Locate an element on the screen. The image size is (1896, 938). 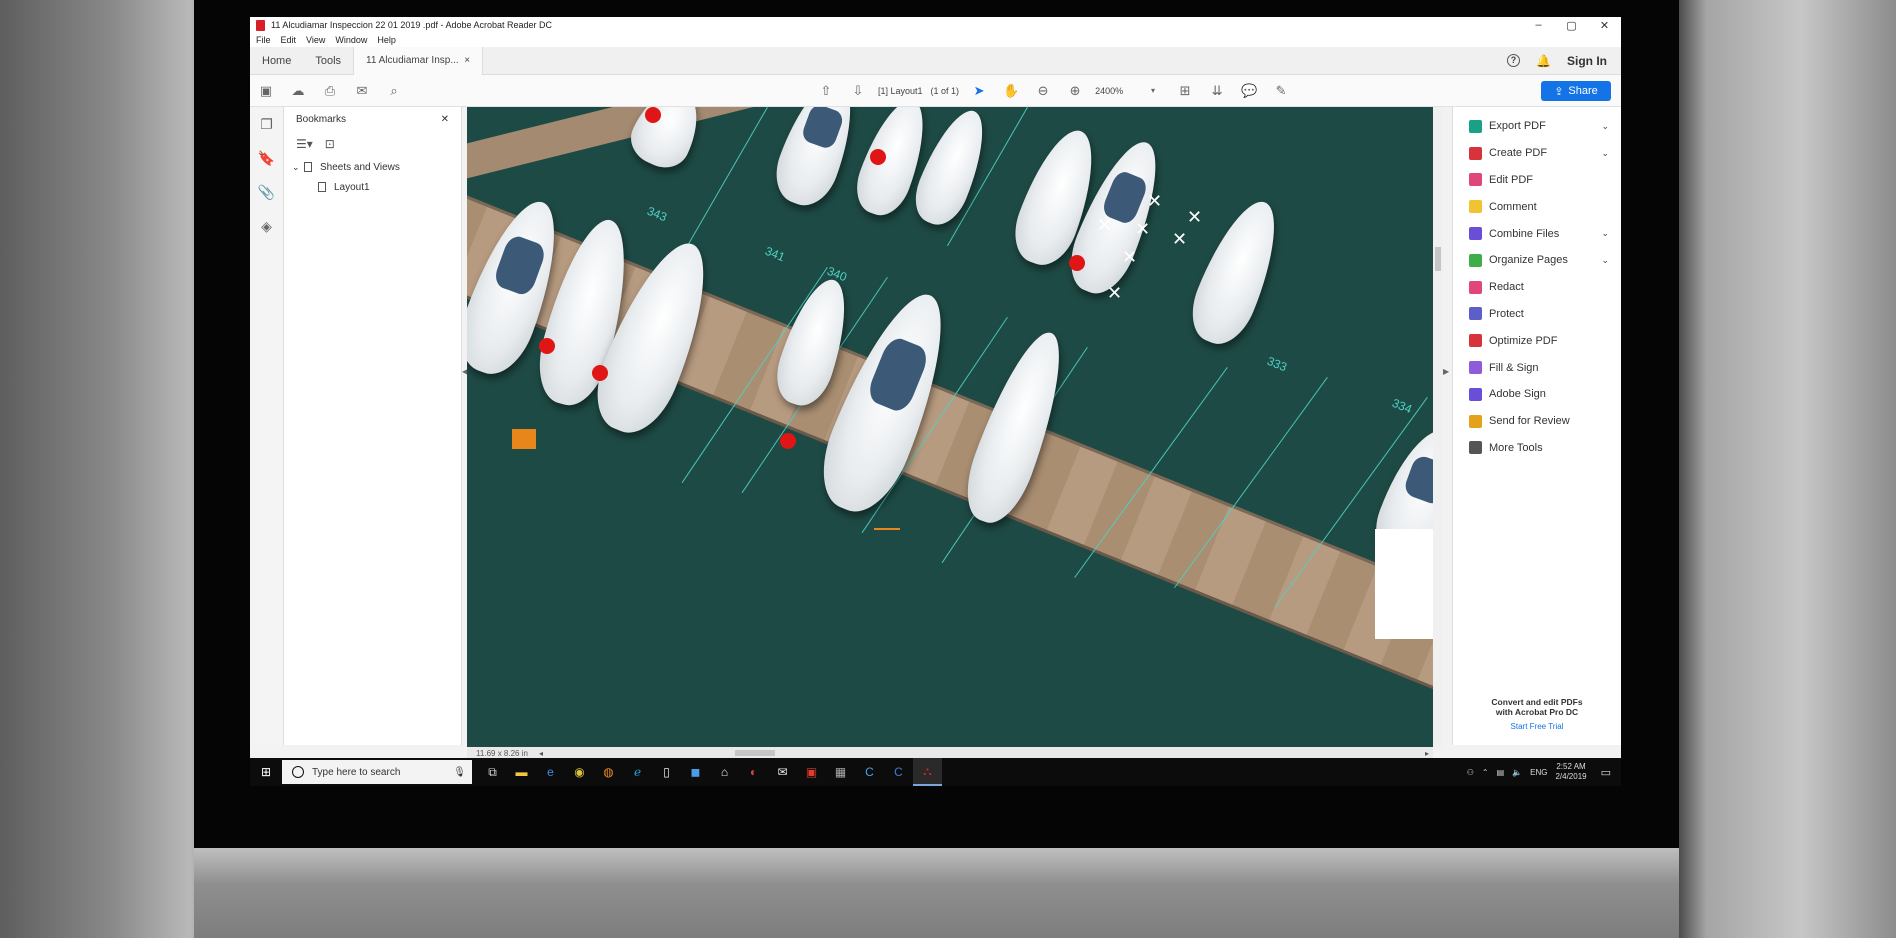
red-app-icon: ◐ is located at coordinates (753, 772).